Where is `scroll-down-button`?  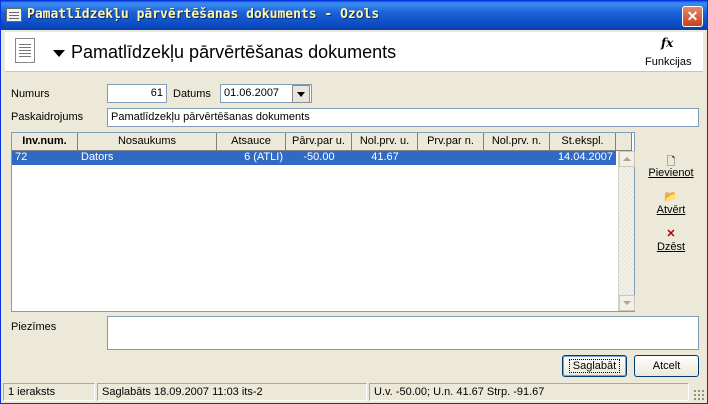 scroll-down-button is located at coordinates (627, 303).